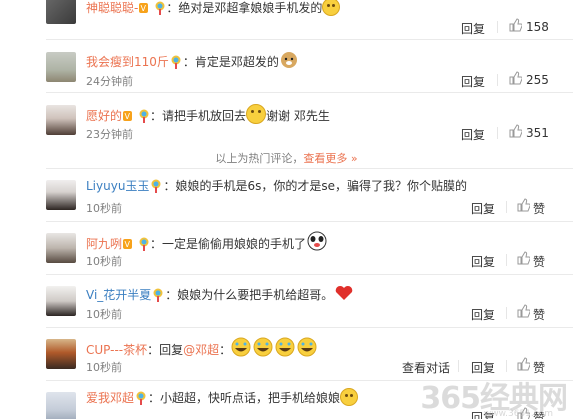  I want to click on hot-comments-footer: 以上为热门评论，查看更多 », so click(286, 158).